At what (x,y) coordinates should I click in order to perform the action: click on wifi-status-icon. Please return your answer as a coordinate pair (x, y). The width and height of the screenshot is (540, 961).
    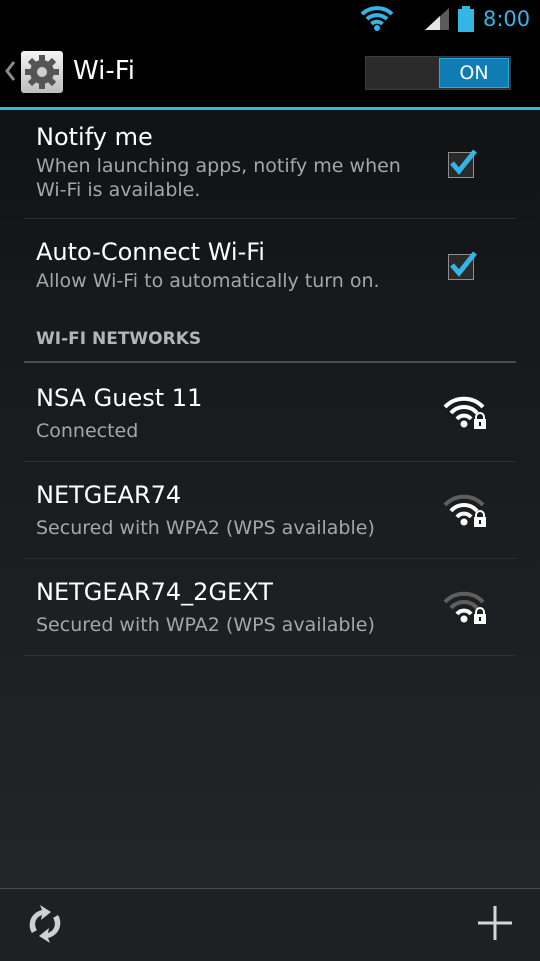
    Looking at the image, I should click on (377, 18).